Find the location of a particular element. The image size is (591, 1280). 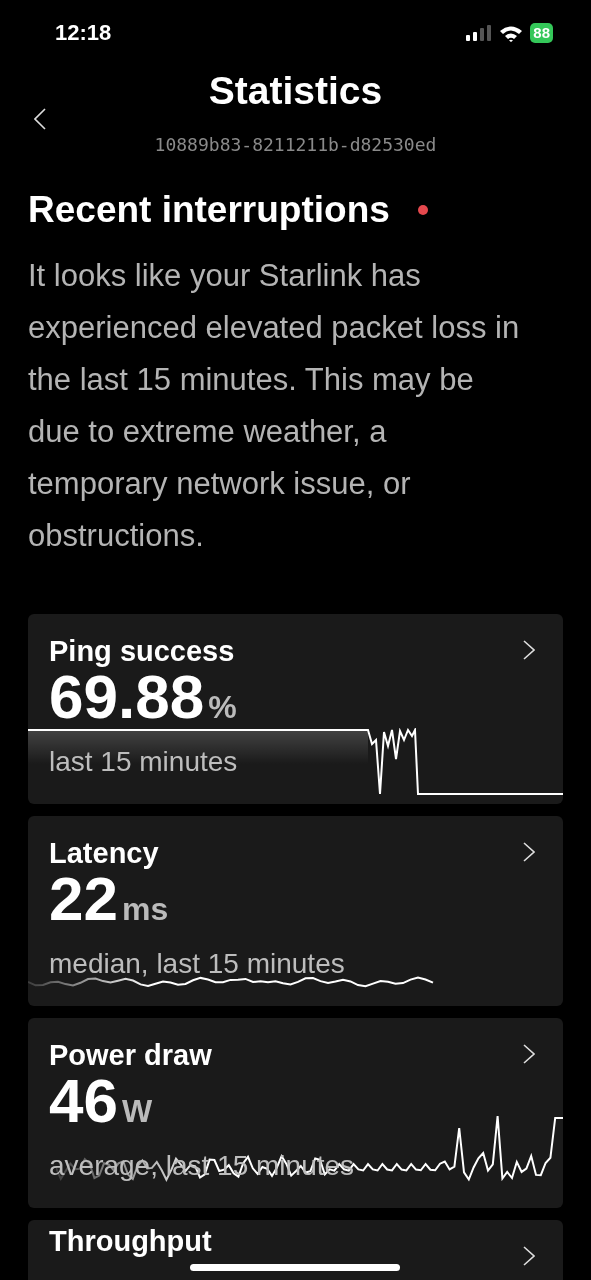

card-title: Power draw is located at coordinates (130, 1055).